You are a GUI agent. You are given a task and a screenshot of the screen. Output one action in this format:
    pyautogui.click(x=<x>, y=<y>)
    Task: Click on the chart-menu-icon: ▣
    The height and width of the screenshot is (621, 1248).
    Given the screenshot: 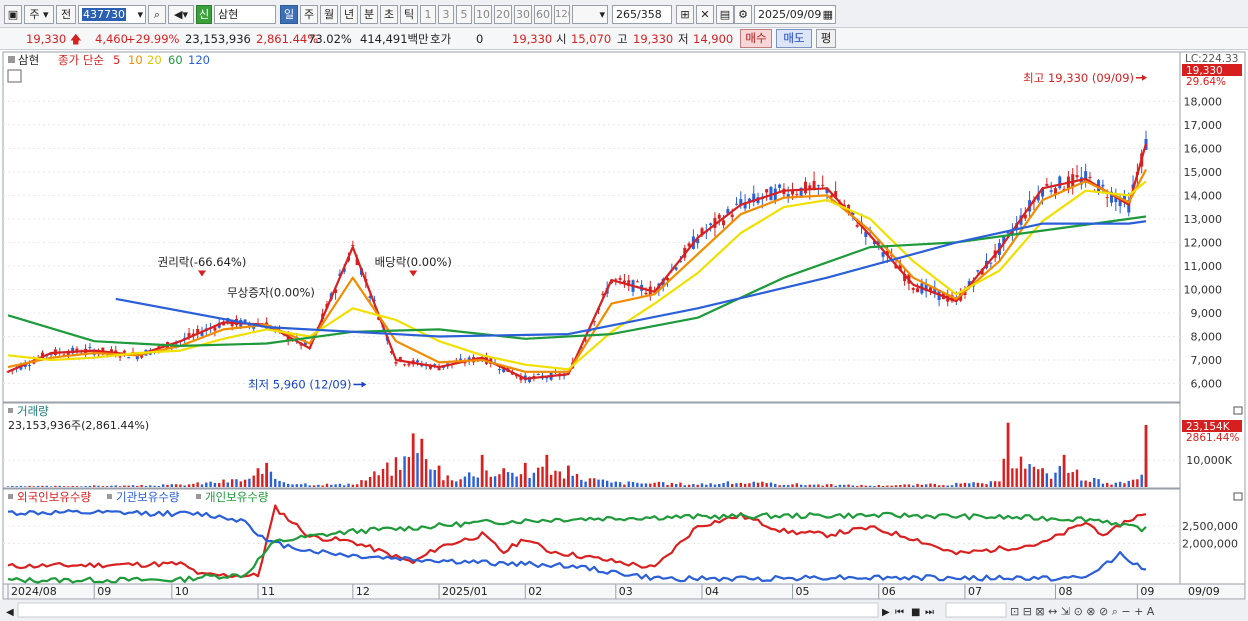 What is the action you would take?
    pyautogui.click(x=13, y=14)
    